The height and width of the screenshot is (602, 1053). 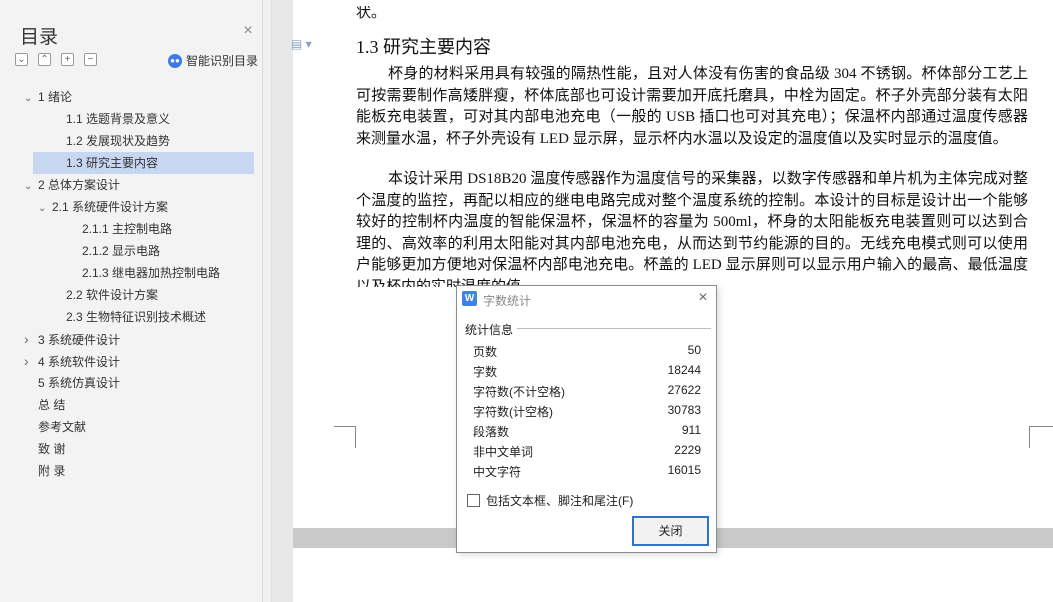 I want to click on stat-row: 字符数(不计空格) 27622, so click(x=588, y=391).